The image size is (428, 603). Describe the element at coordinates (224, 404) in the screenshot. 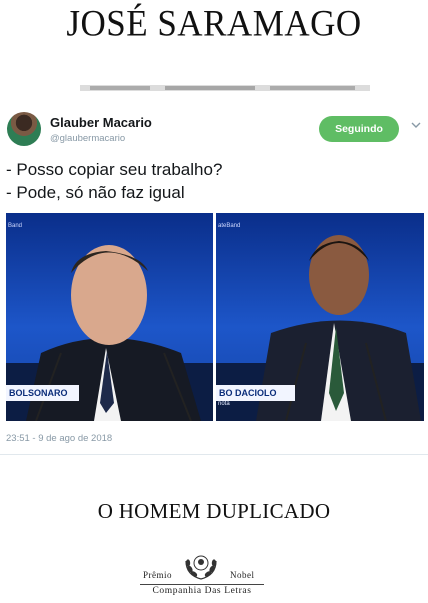

I see `name-bar-right-sub: riota` at that location.